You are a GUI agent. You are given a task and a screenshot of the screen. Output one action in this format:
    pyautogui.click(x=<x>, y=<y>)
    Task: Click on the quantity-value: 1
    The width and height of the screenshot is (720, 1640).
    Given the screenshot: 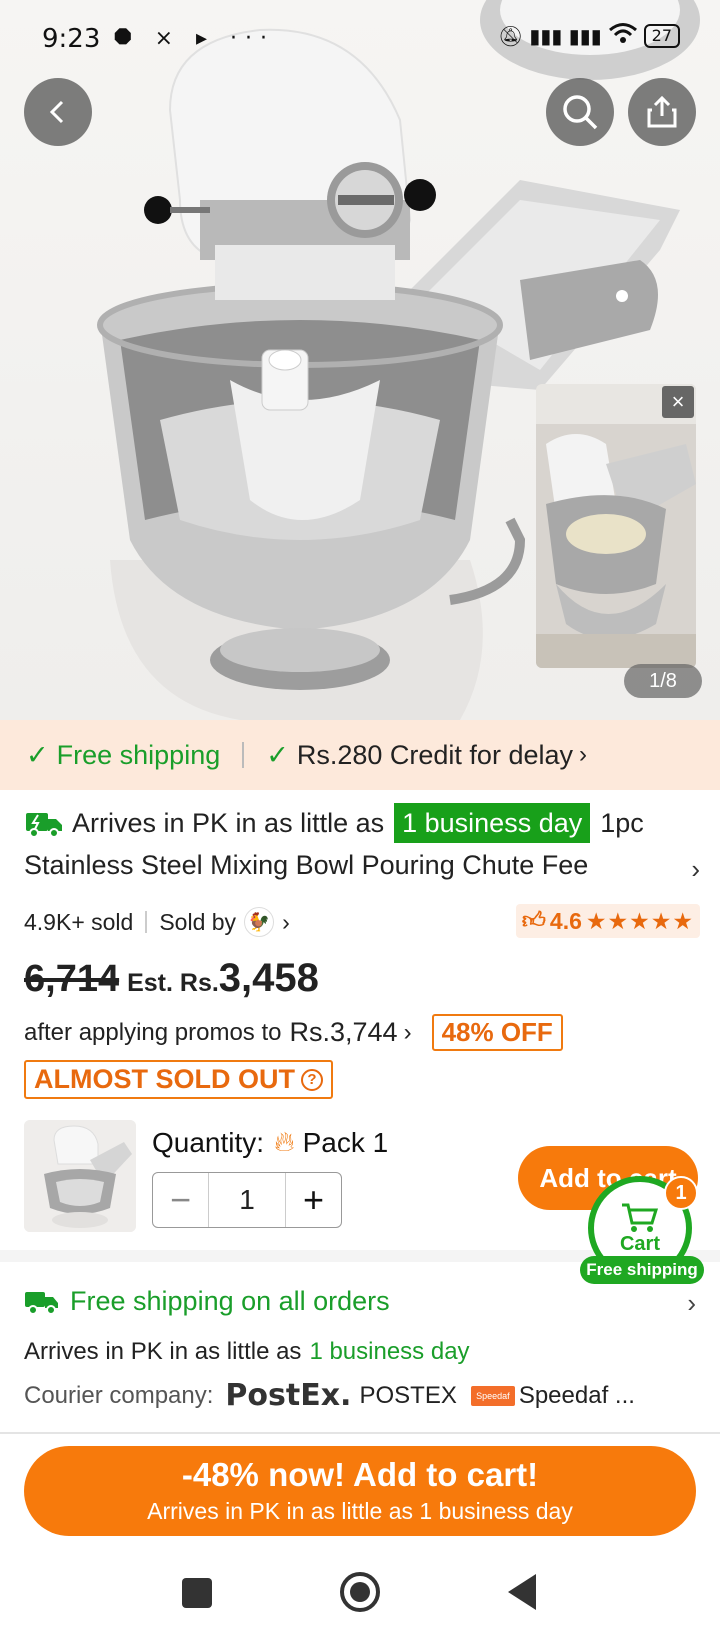 What is the action you would take?
    pyautogui.click(x=247, y=1200)
    